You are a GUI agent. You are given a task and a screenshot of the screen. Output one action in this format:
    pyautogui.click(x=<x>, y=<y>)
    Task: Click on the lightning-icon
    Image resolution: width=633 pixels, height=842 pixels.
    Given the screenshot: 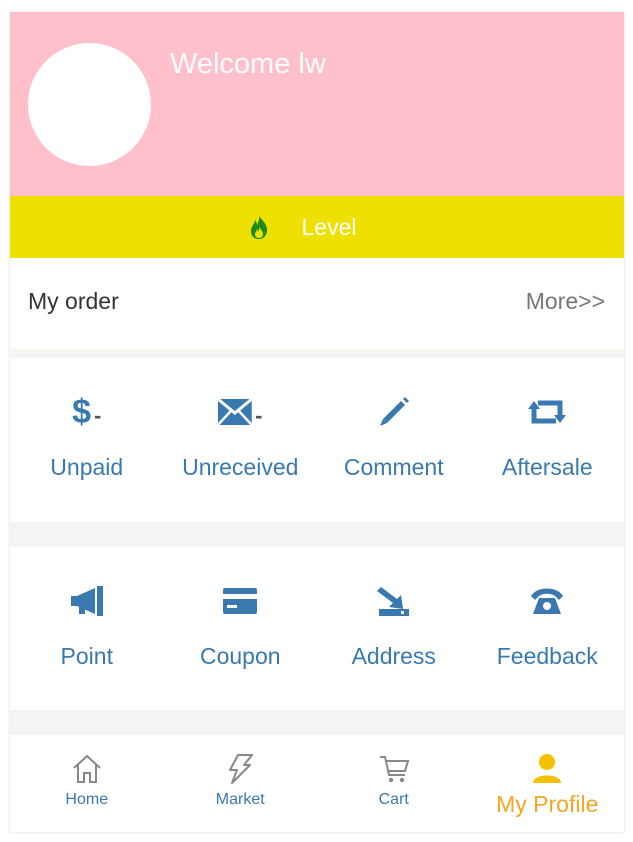 What is the action you would take?
    pyautogui.click(x=241, y=769)
    